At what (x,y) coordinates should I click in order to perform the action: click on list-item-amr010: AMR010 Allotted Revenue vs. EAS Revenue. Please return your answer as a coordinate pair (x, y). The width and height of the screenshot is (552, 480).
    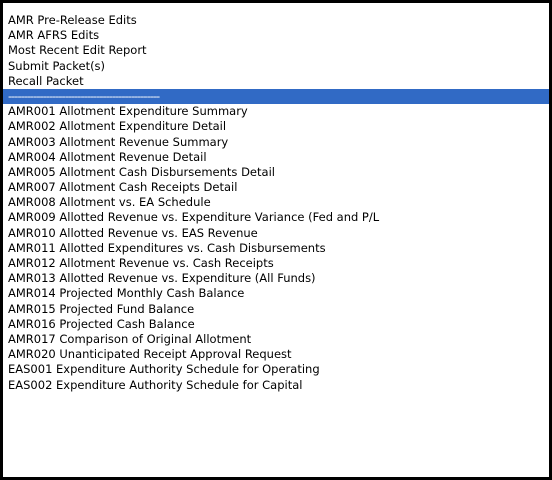
    Looking at the image, I should click on (276, 233).